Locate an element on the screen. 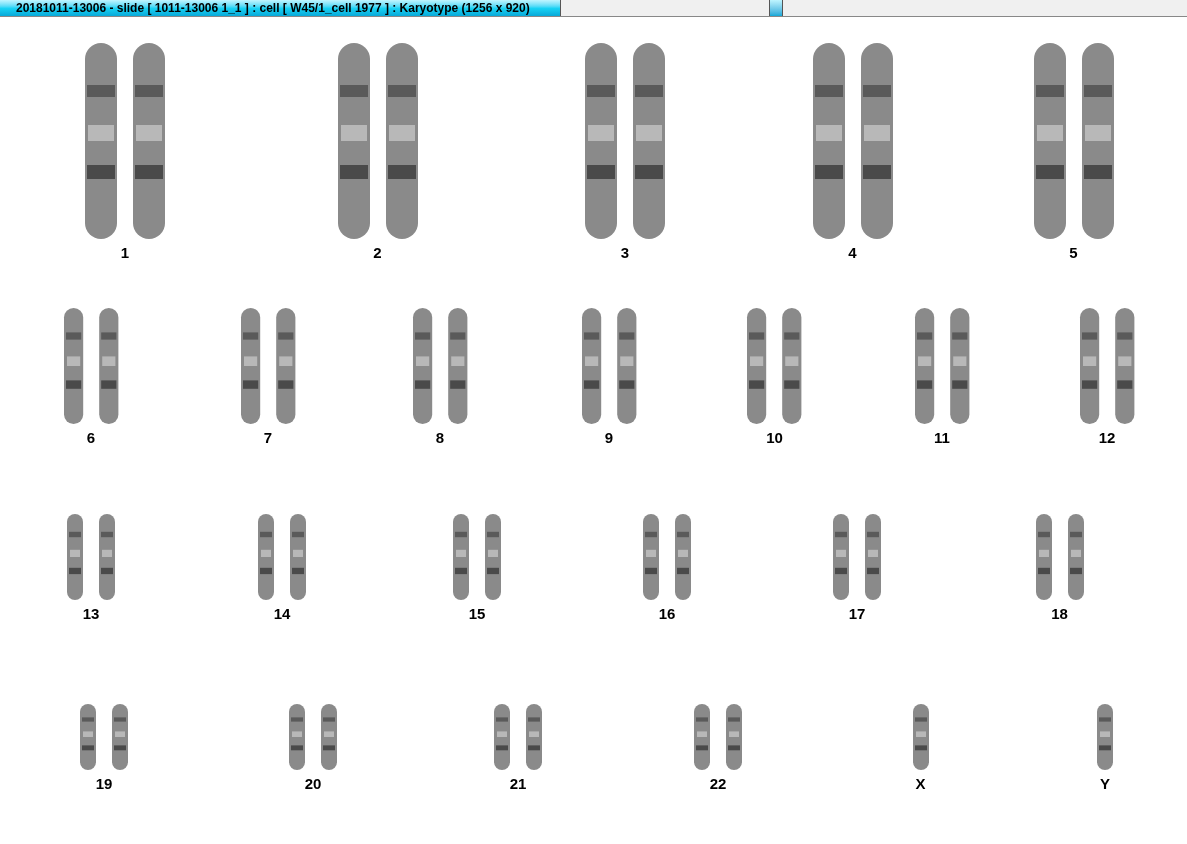  chromosome-label: X is located at coordinates (920, 783).